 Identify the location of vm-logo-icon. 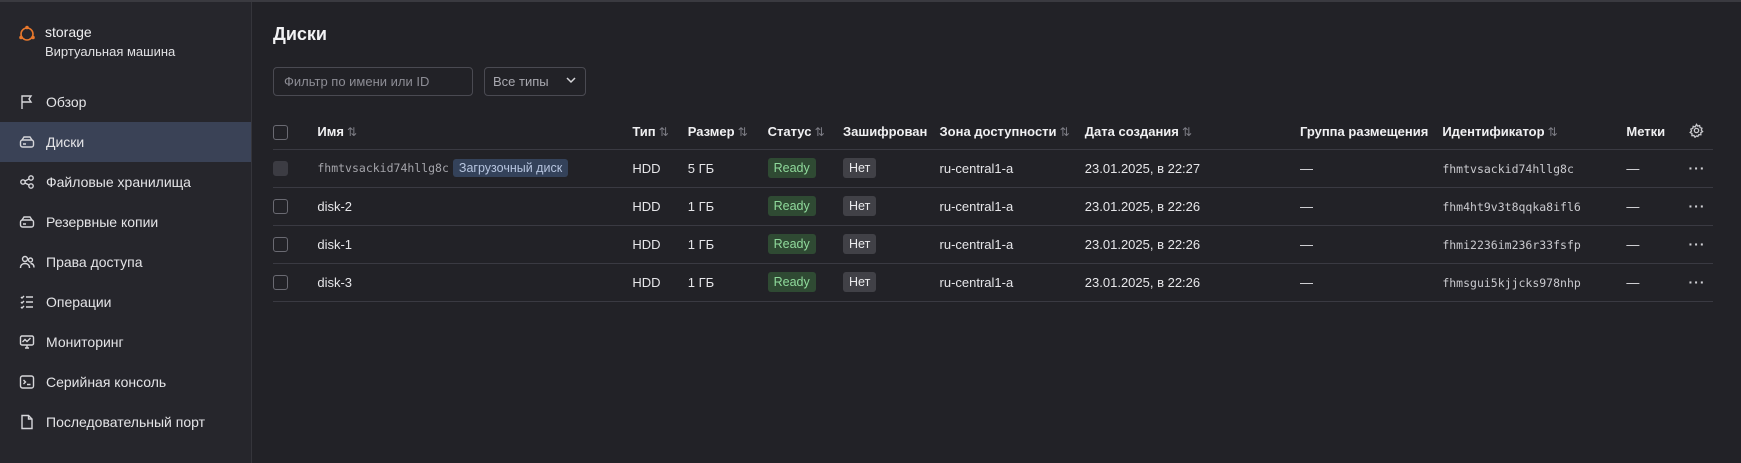
(27, 34).